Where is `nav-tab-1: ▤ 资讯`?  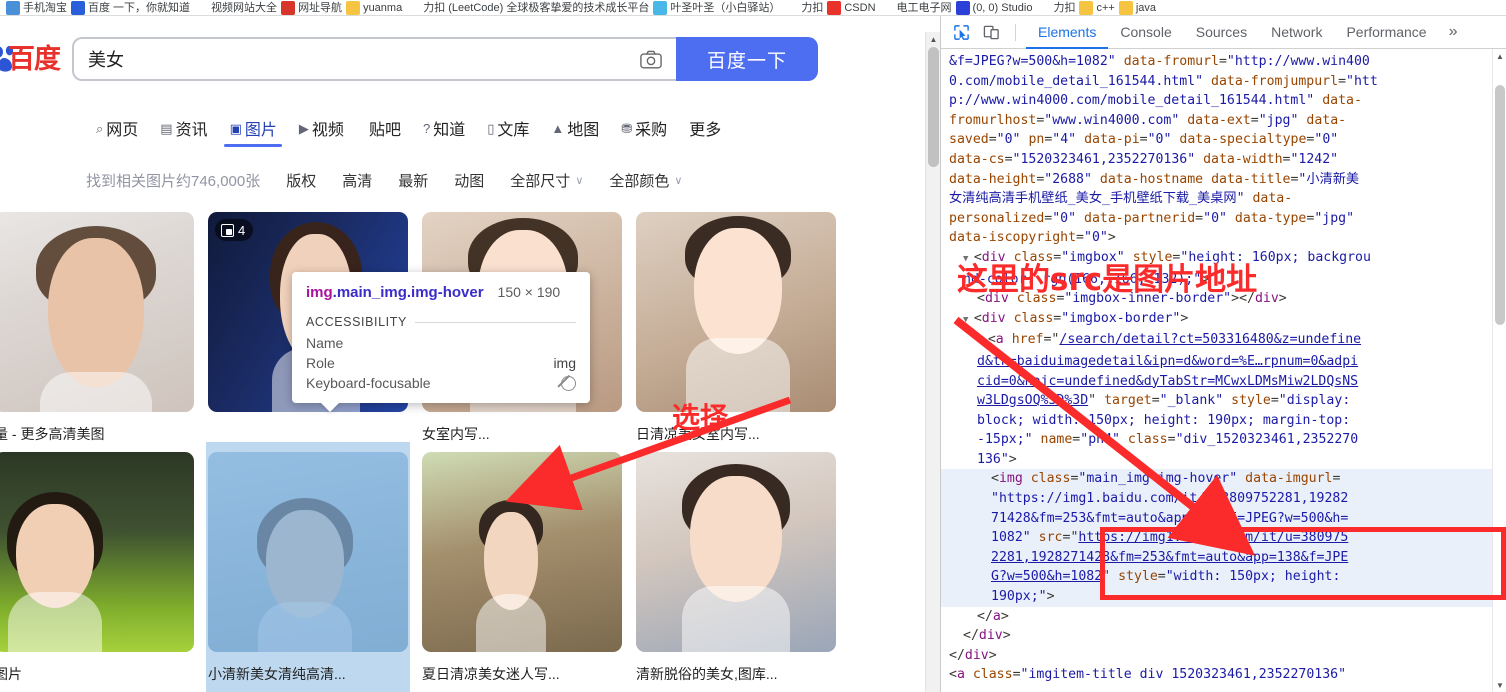 nav-tab-1: ▤ 资讯 is located at coordinates (183, 131).